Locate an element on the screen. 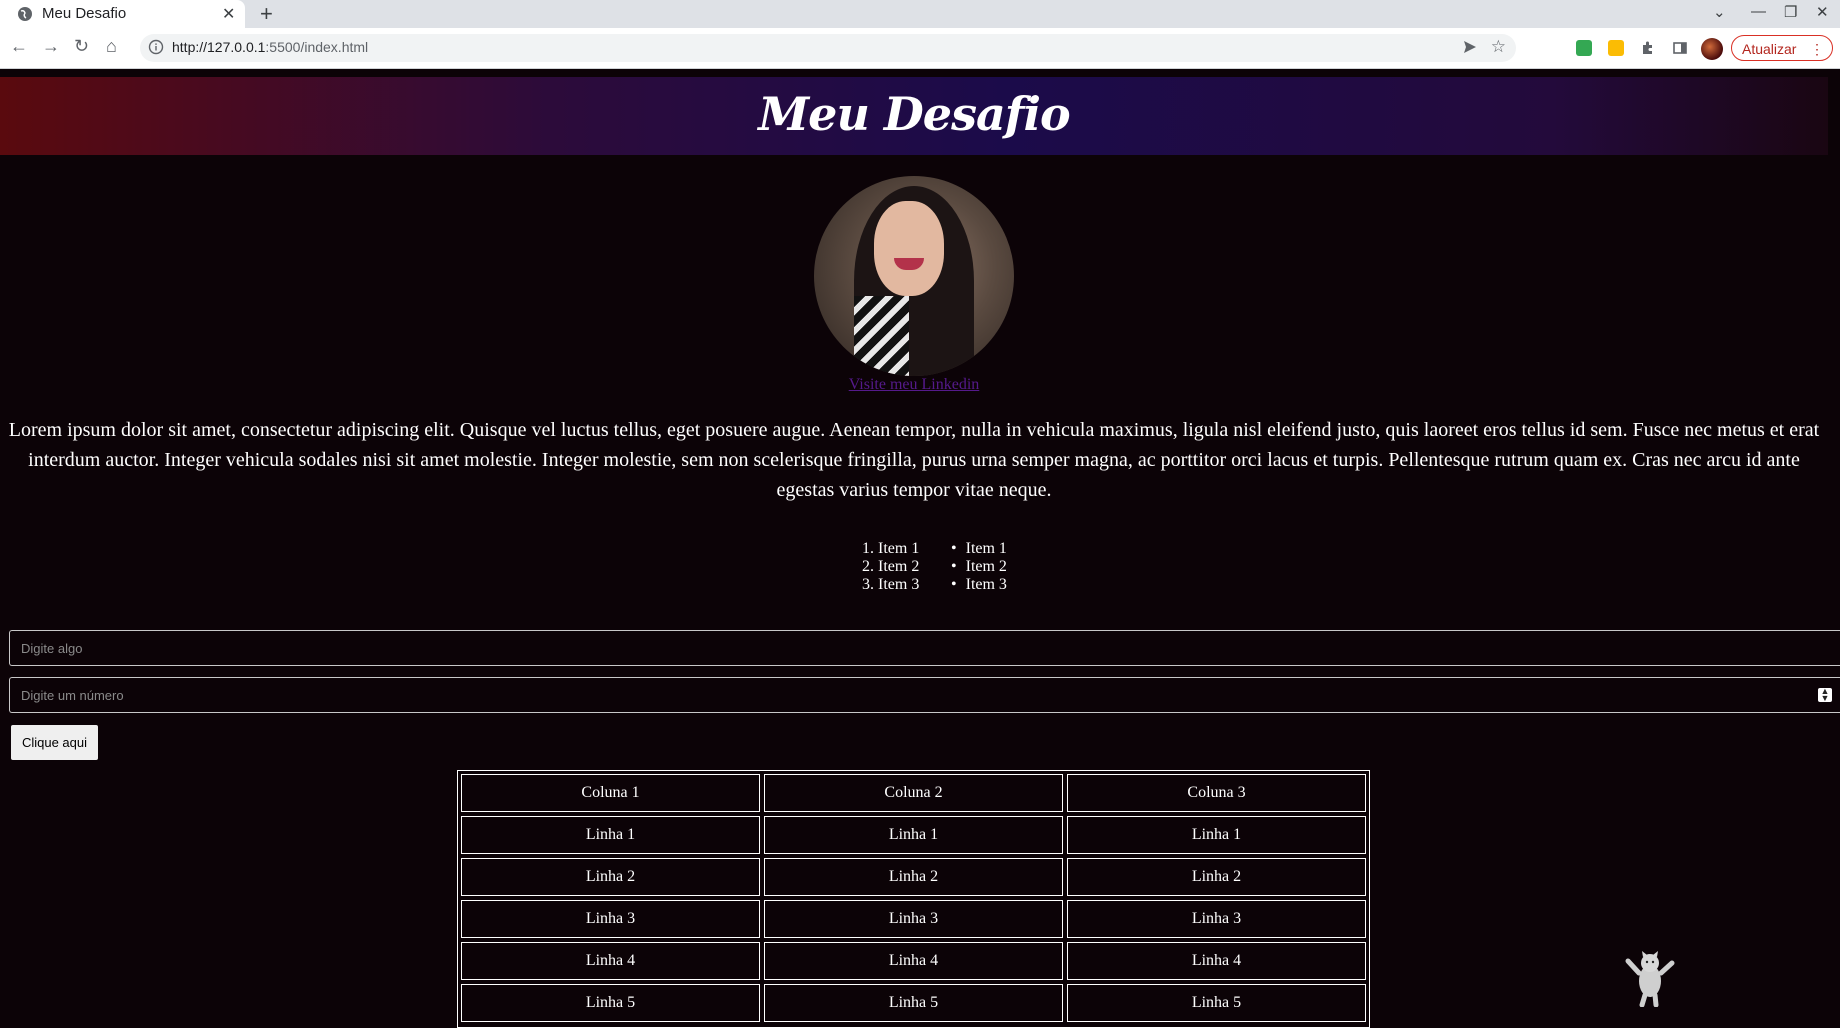  restore-icon: ❐ is located at coordinates (1790, 12).